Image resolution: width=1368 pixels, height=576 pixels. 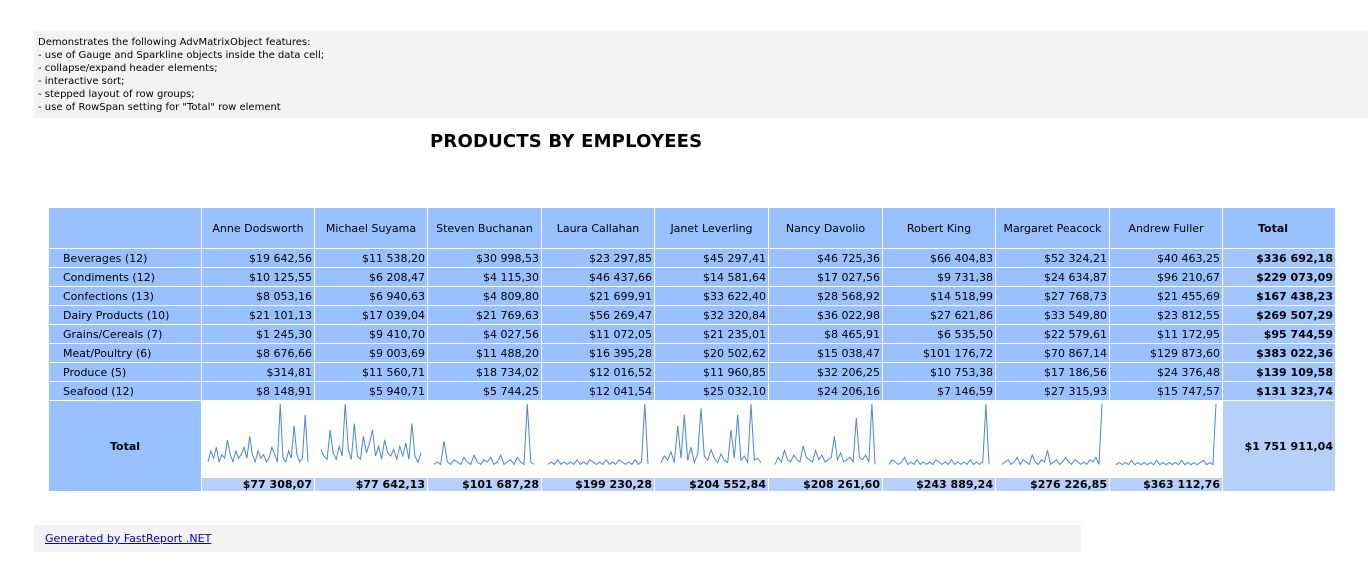 I want to click on value-cell: $21 235,01, so click(x=711, y=334).